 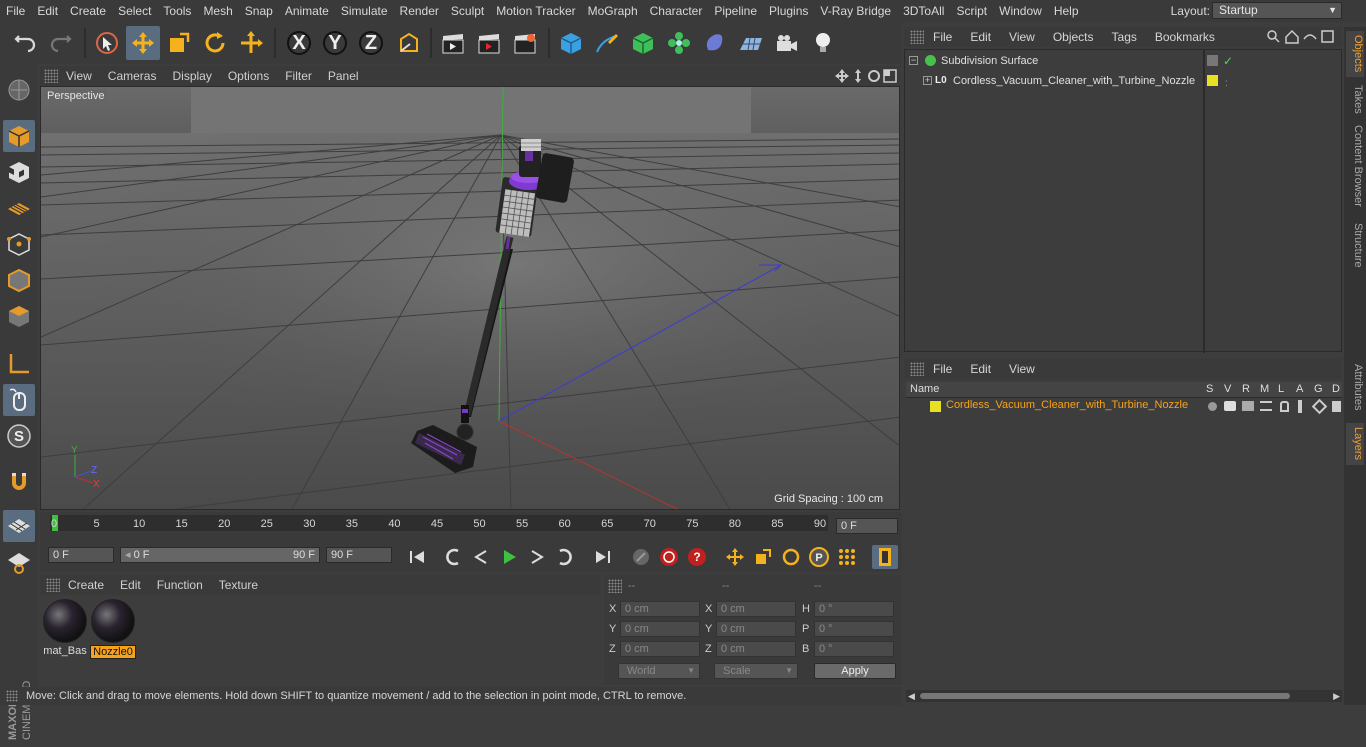 What do you see at coordinates (535, 11) in the screenshot?
I see `menu-motion-tracker: Motion Tracker` at bounding box center [535, 11].